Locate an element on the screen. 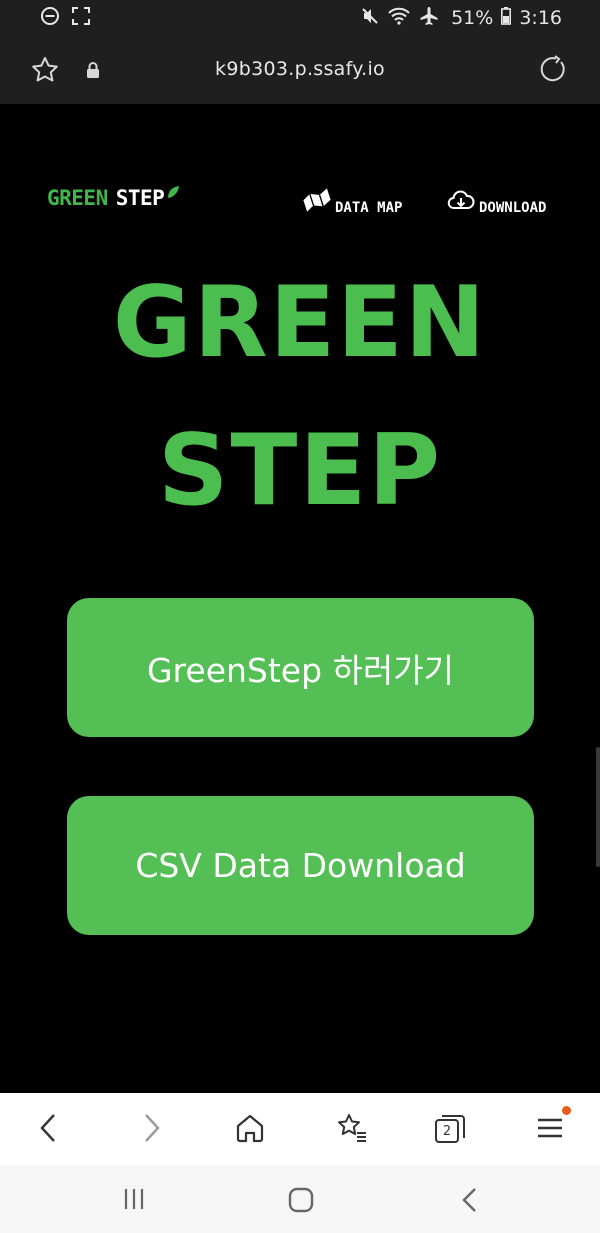 Image resolution: width=600 pixels, height=1233 pixels. url-text: k9b303.p.ssafy.io is located at coordinates (300, 69).